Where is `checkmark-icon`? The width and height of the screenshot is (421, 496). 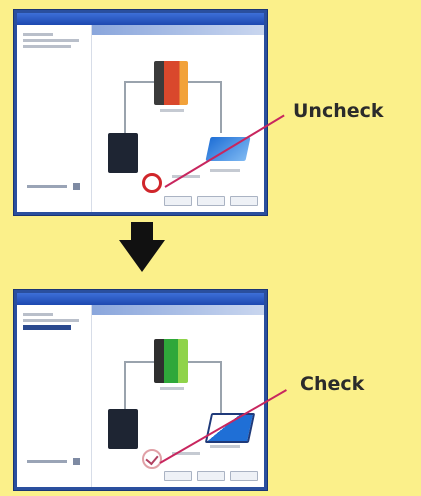
checkmark-icon is located at coordinates (152, 458).